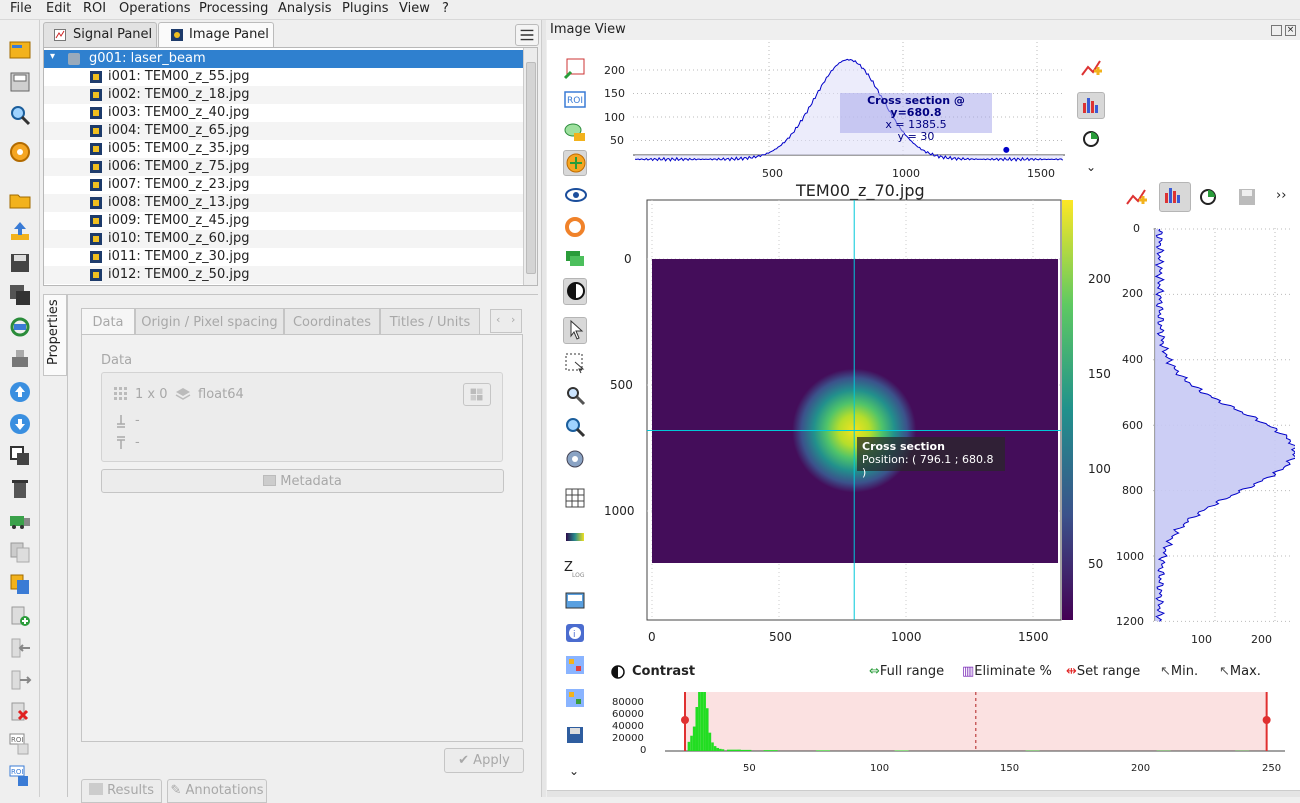 The height and width of the screenshot is (803, 1300). What do you see at coordinates (283, 275) in the screenshot?
I see `tree-item-row: i012: TEM00_z_50.jpg` at bounding box center [283, 275].